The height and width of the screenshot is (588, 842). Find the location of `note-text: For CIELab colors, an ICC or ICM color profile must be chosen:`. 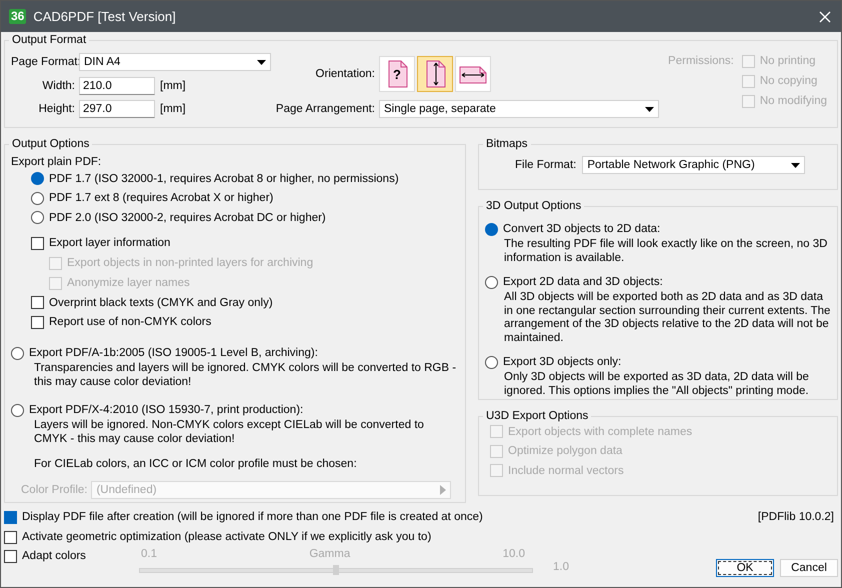

note-text: For CIELab colors, an ICC or ICM color profile must be chosen: is located at coordinates (196, 465).